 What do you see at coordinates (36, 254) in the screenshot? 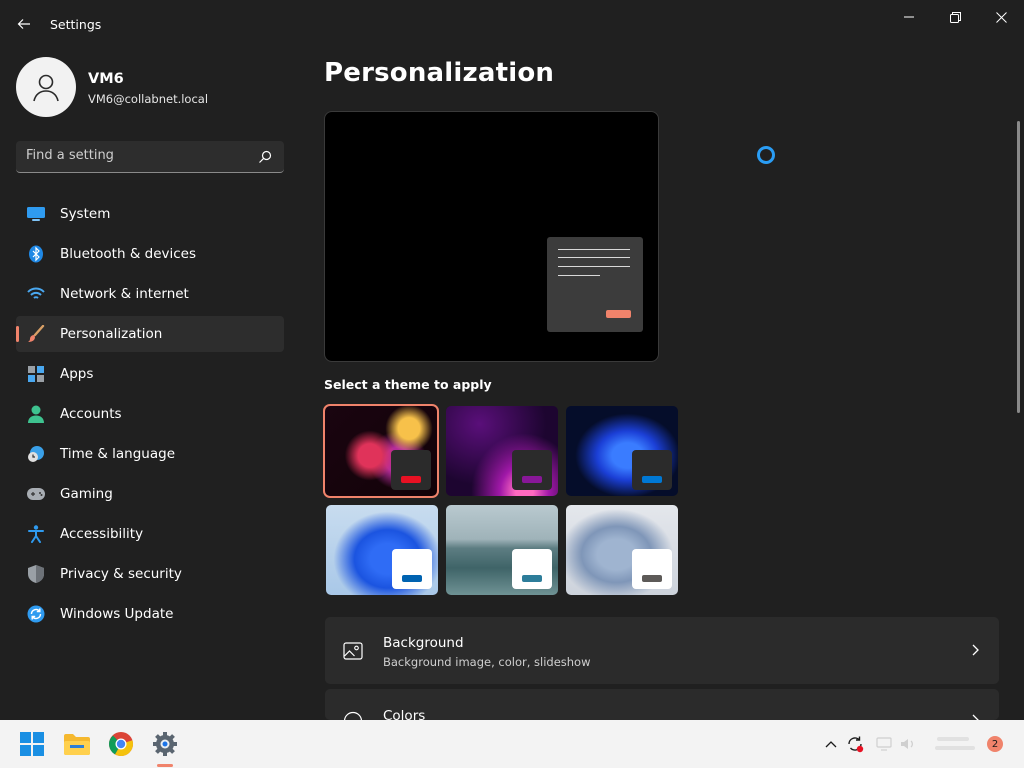
I see `bluetooth-icon` at bounding box center [36, 254].